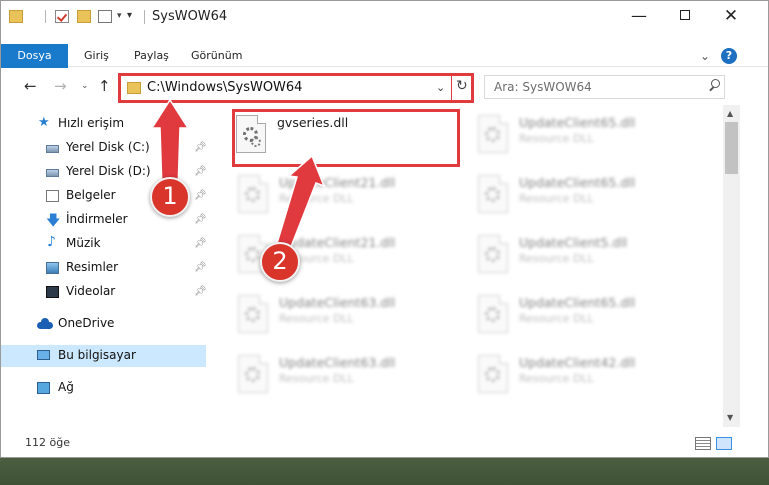 The image size is (769, 485). What do you see at coordinates (280, 262) in the screenshot?
I see `step-badge-2: 2` at bounding box center [280, 262].